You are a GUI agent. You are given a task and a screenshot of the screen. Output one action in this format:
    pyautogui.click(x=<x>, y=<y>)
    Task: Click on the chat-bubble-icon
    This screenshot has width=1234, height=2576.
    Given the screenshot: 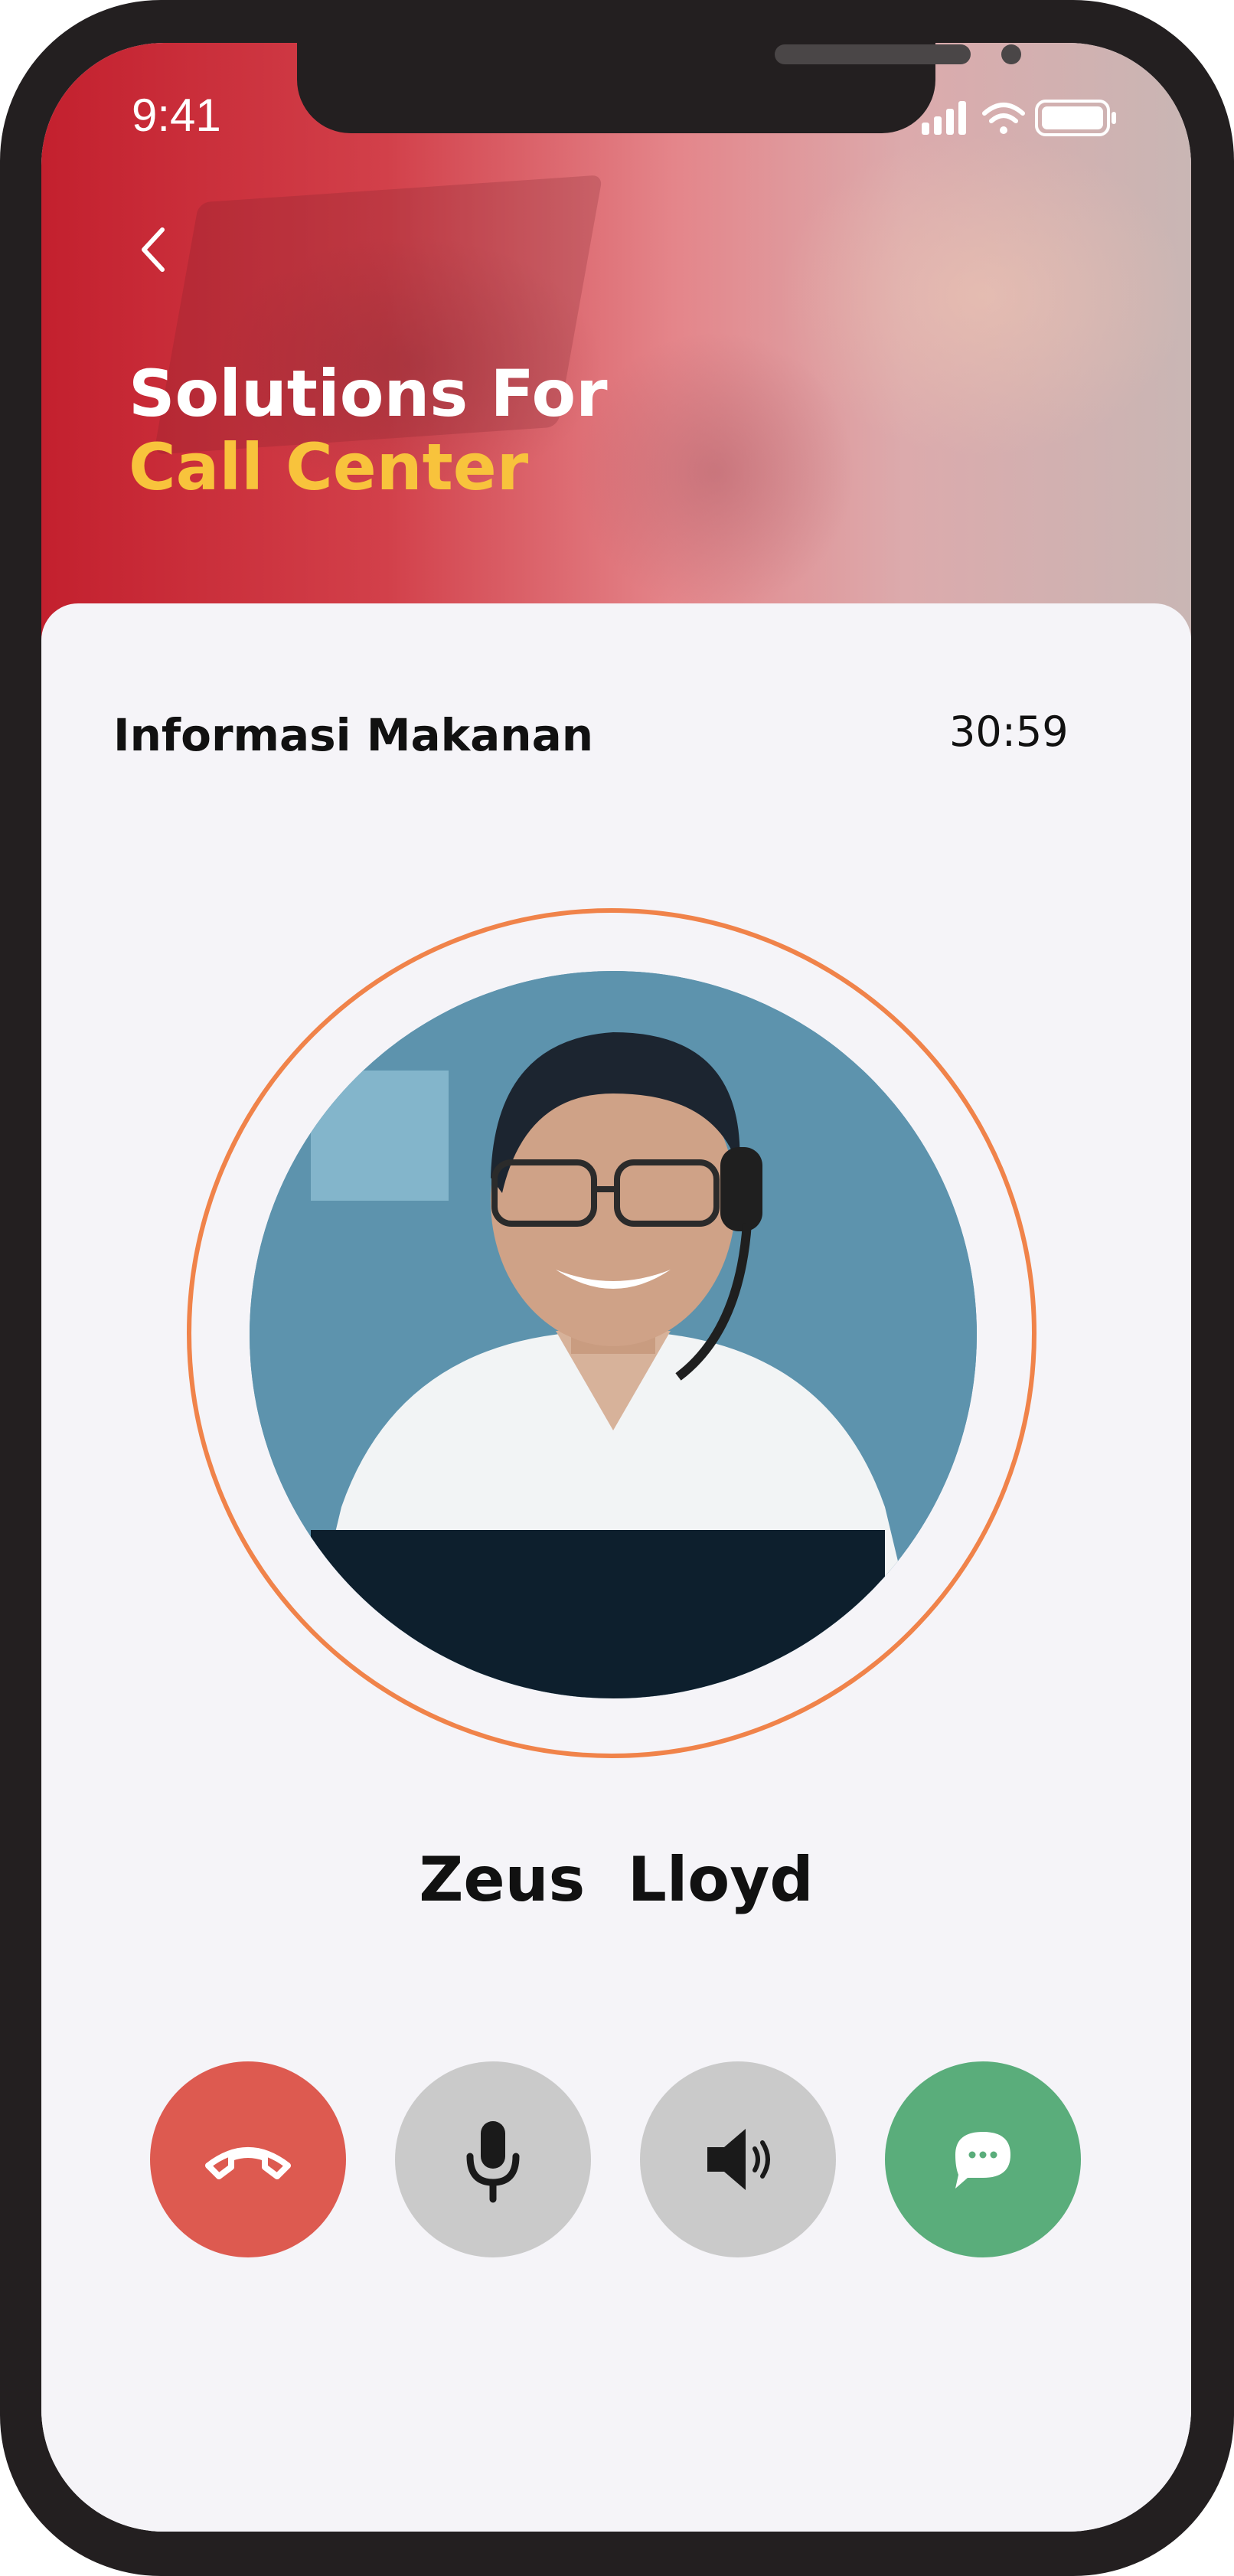 What is the action you would take?
    pyautogui.click(x=982, y=2160)
    